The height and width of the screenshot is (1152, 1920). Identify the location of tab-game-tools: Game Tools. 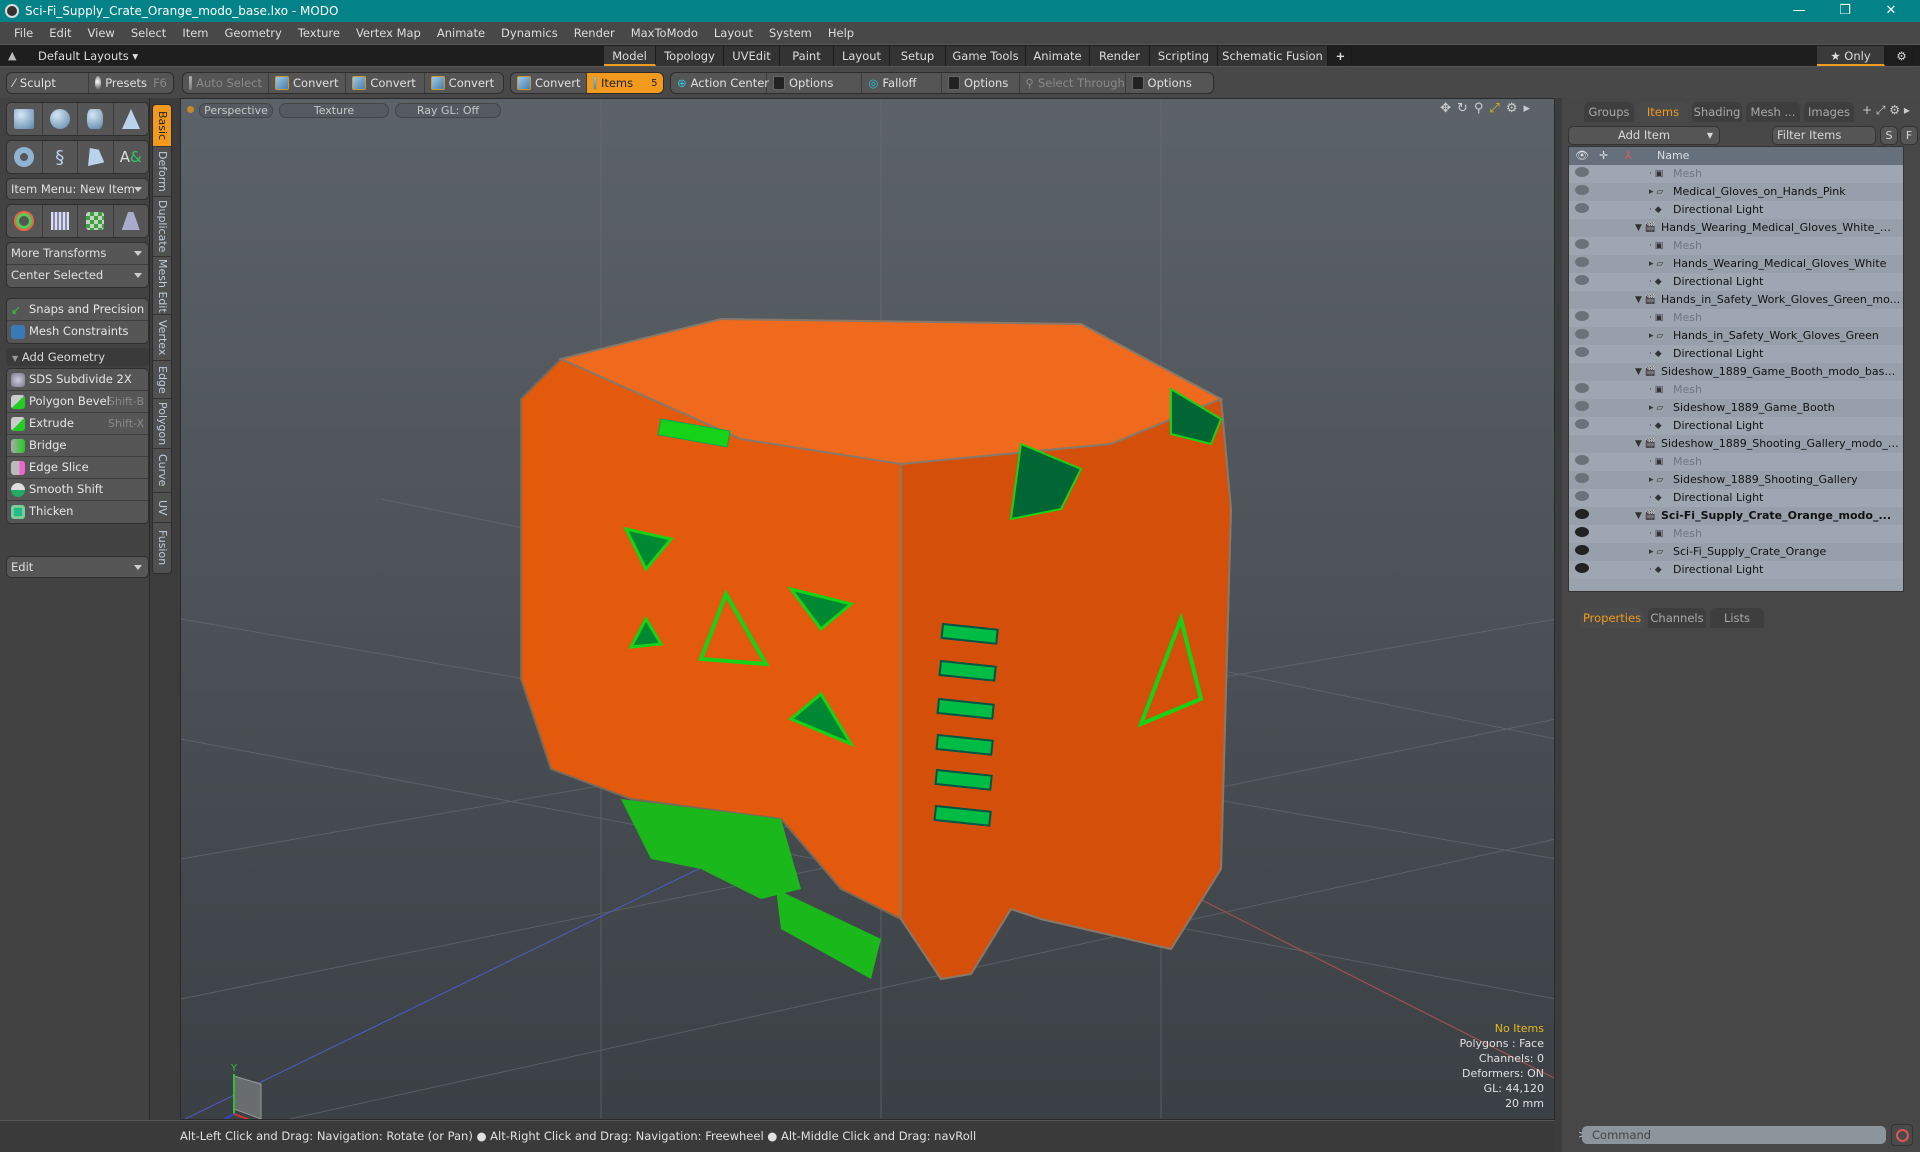
(986, 56).